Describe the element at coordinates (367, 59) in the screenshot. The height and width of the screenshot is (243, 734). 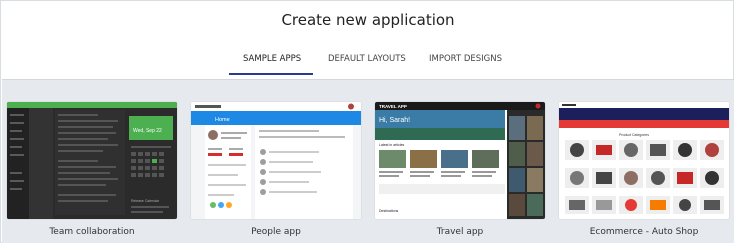
I see `tab-default-layouts: DEFAULT LAYOUTS` at that location.